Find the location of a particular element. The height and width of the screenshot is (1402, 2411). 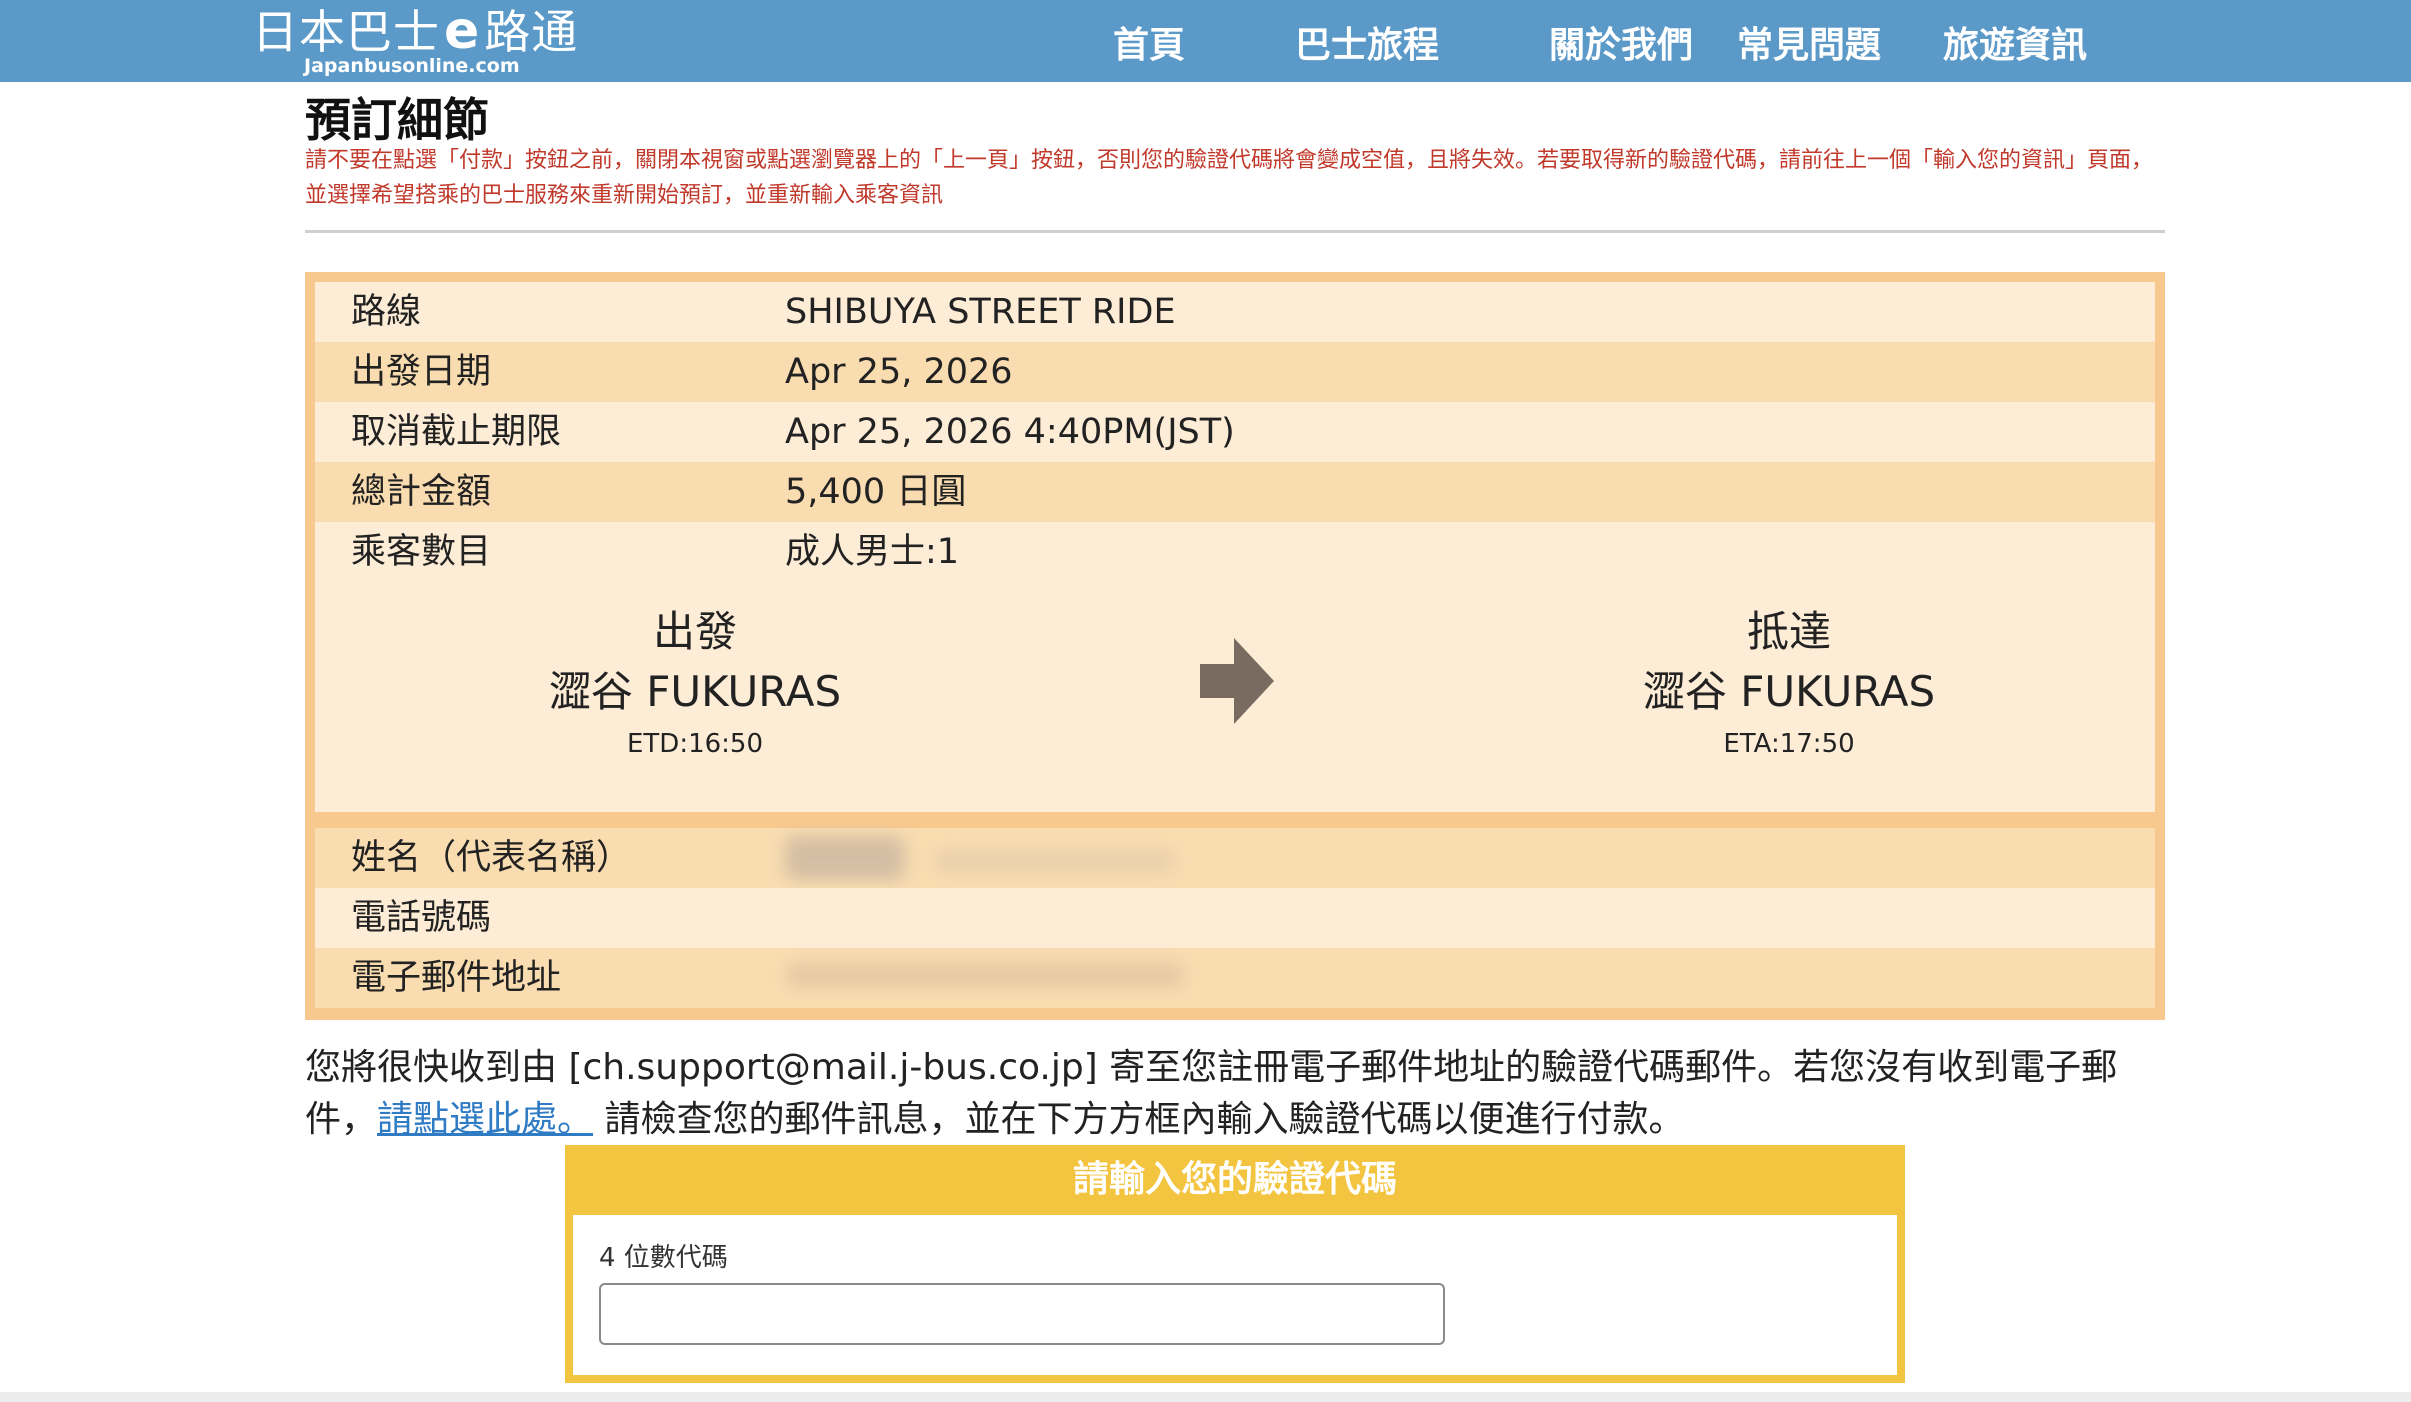

detail-label: 出發日期 is located at coordinates (421, 372).